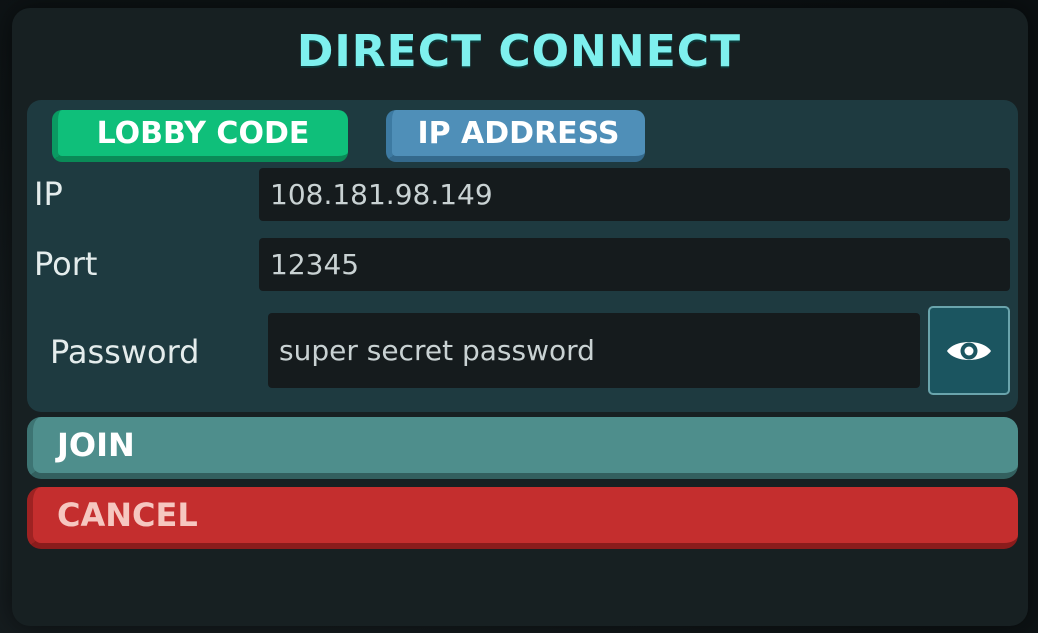 The image size is (1038, 633). I want to click on password-field: super secret password, so click(594, 350).